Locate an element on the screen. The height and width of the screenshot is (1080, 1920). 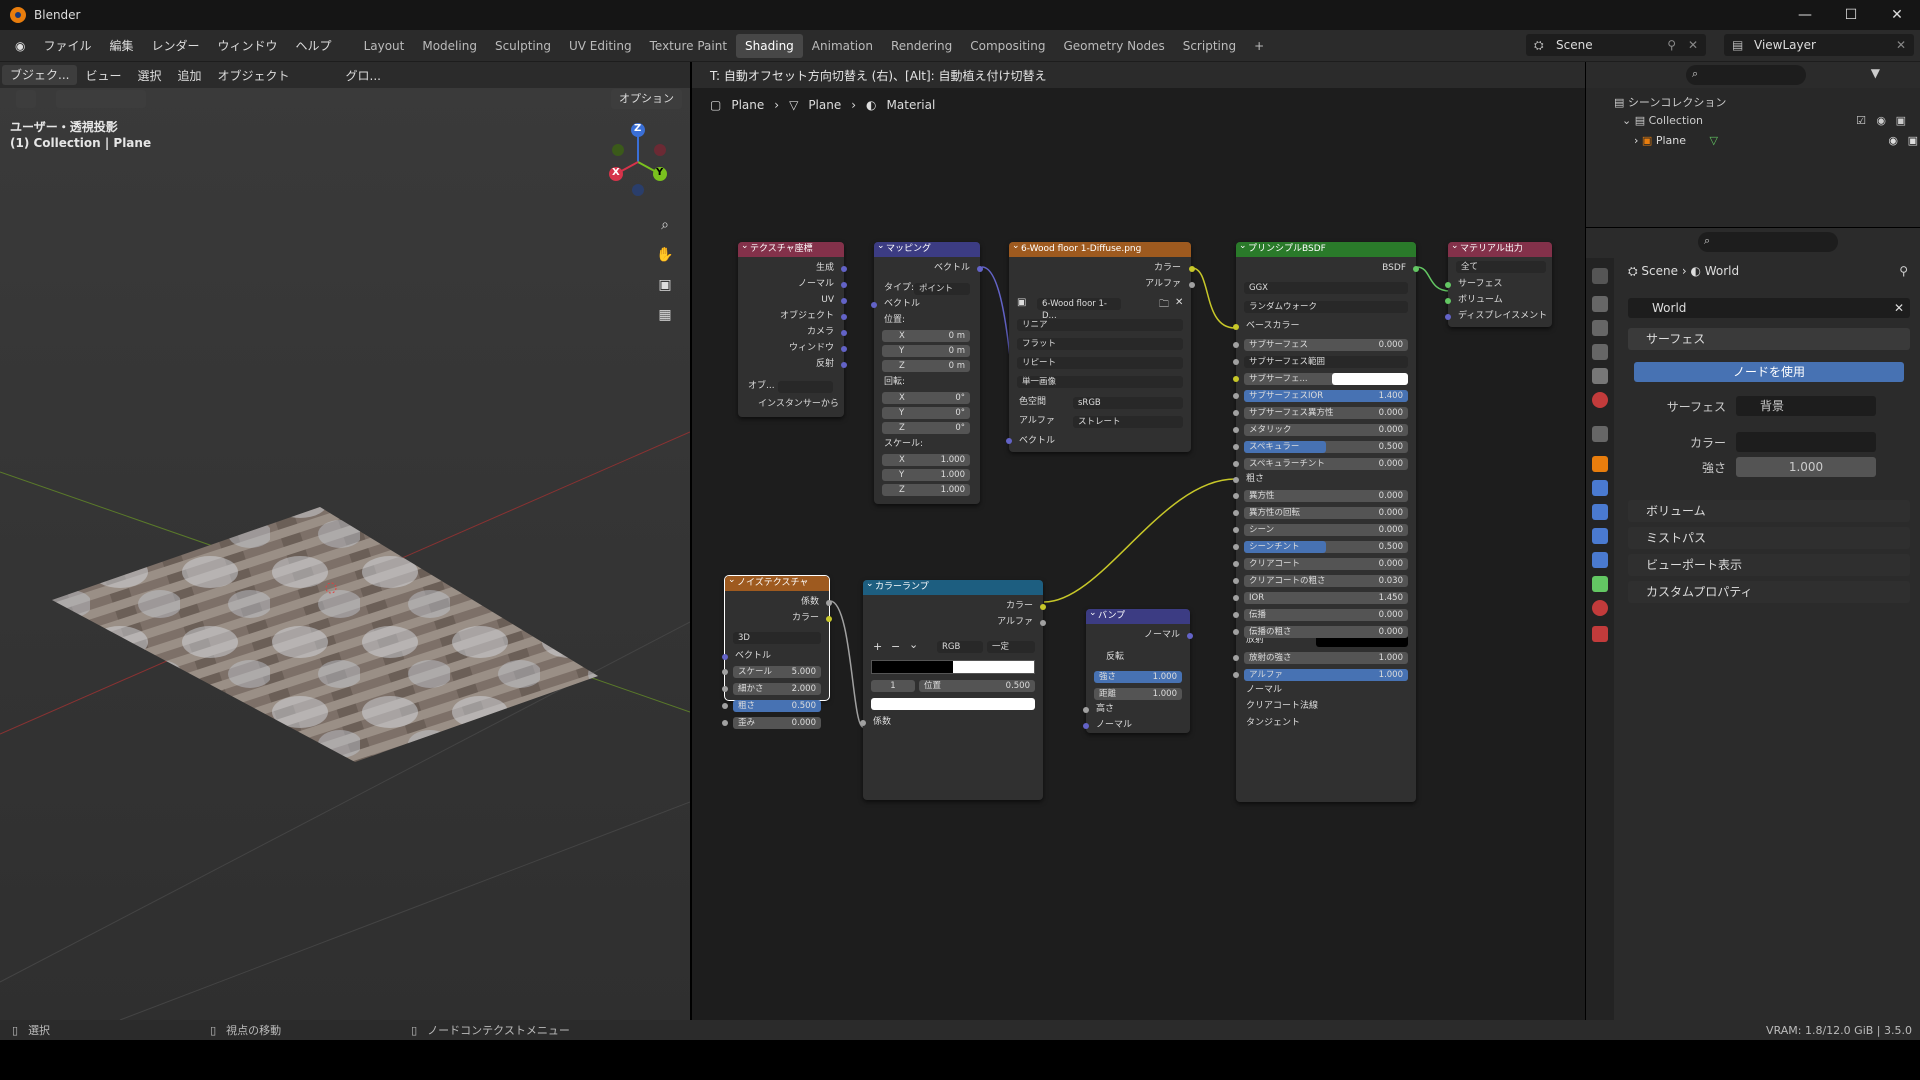
use-nodes-button: ノードを使用 is located at coordinates (1769, 372).